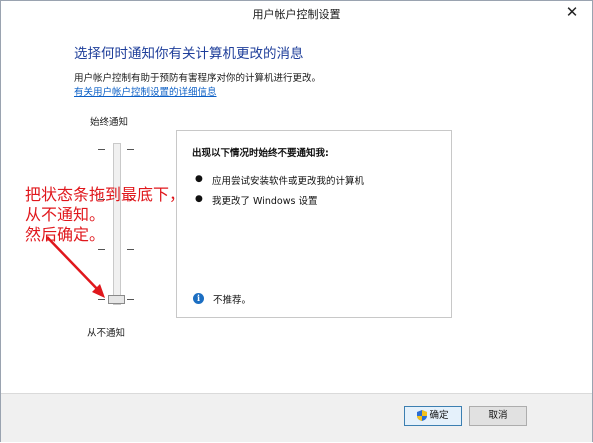 Image resolution: width=593 pixels, height=443 pixels. I want to click on ok-button: 确定, so click(433, 416).